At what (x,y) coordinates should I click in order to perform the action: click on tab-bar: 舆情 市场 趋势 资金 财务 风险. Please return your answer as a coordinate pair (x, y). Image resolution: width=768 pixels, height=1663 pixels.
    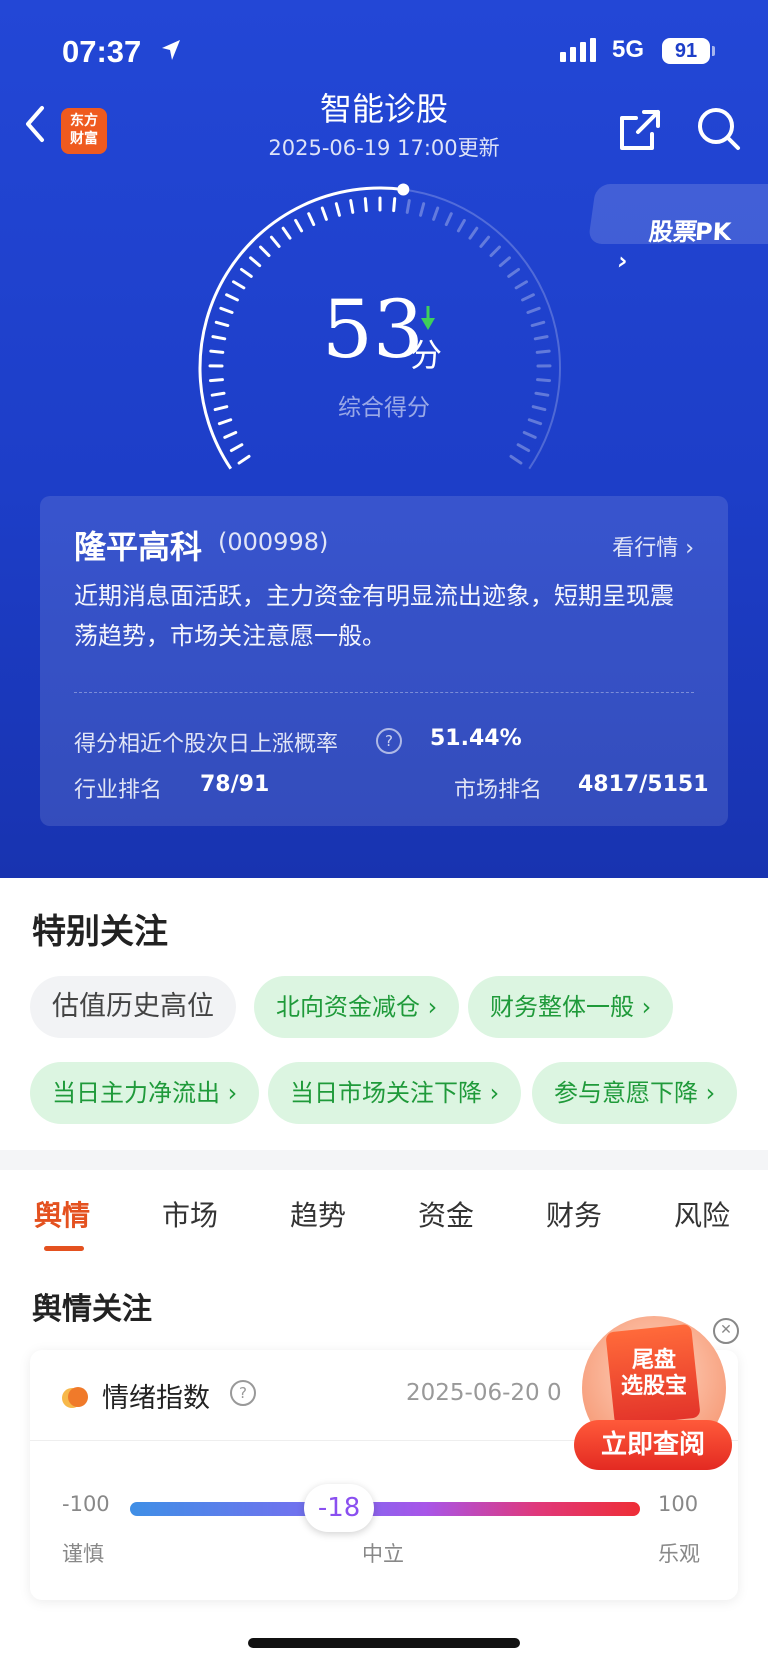
    Looking at the image, I should click on (384, 1212).